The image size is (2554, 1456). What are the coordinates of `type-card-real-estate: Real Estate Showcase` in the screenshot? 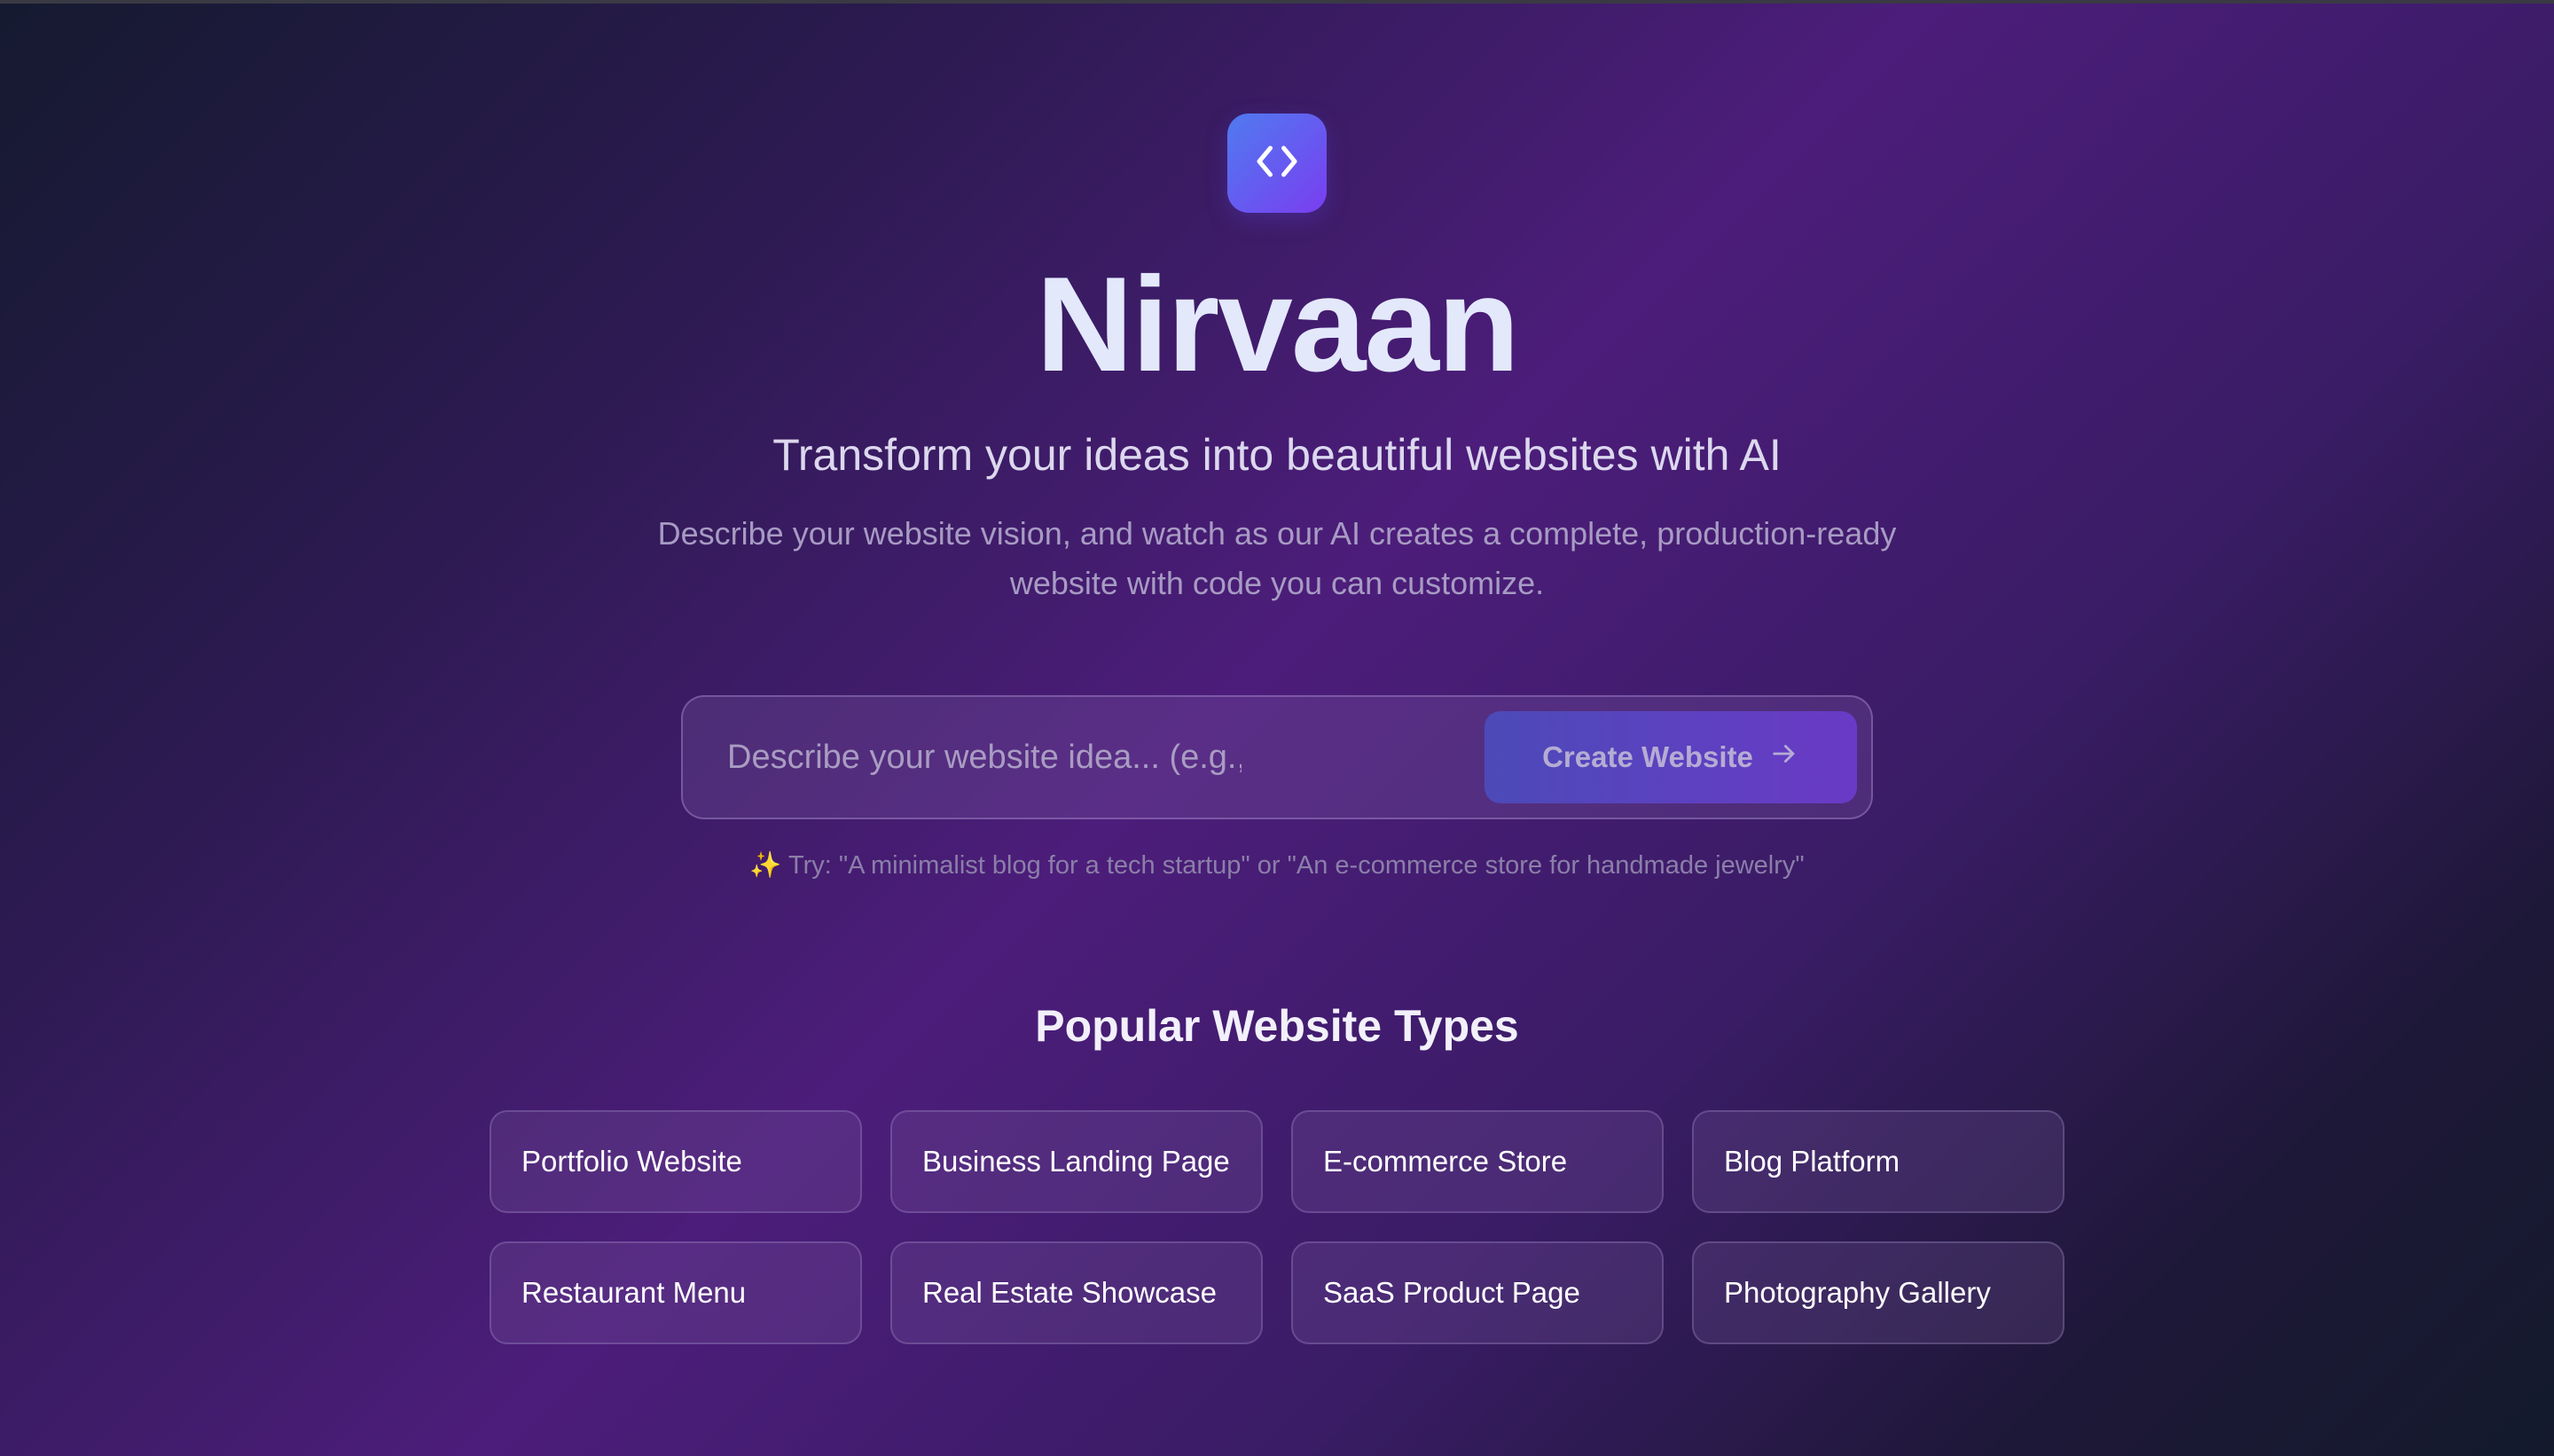 It's located at (1076, 1292).